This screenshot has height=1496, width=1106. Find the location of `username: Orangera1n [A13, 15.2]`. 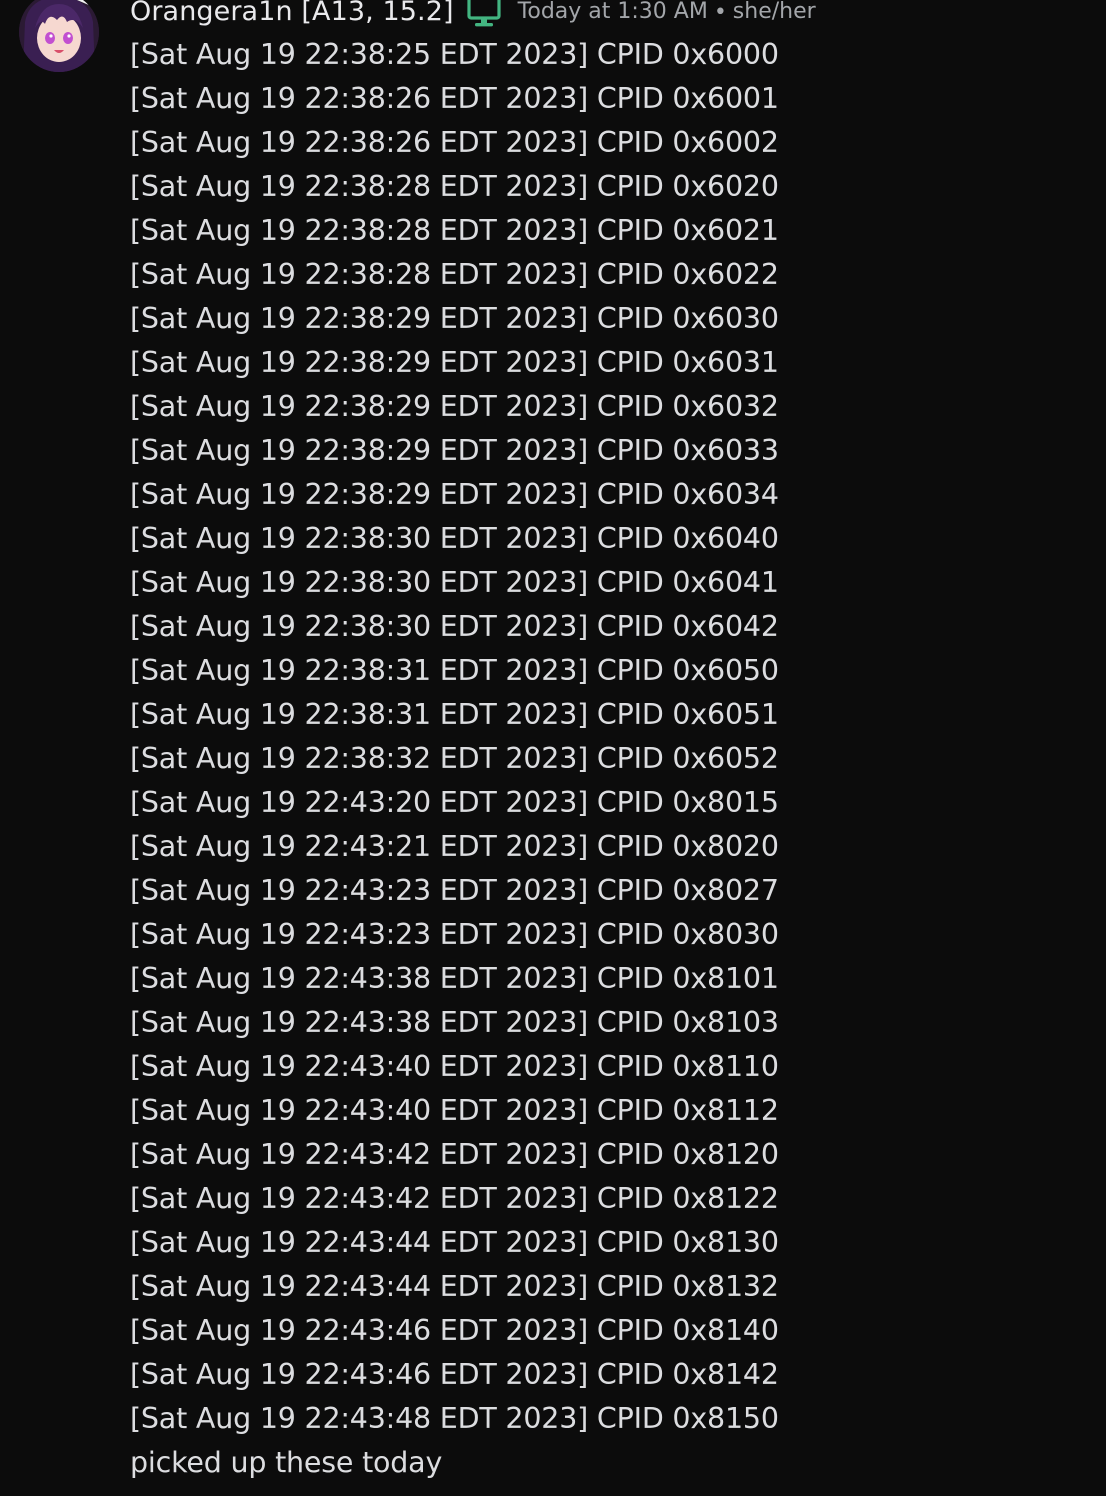

username: Orangera1n [A13, 15.2] is located at coordinates (292, 16).